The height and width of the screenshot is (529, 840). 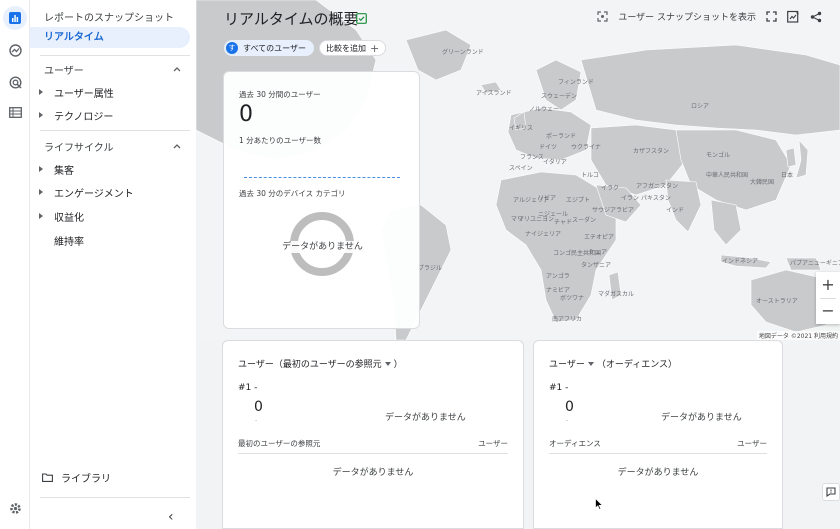 I want to click on zoom-out-button: −, so click(x=828, y=311).